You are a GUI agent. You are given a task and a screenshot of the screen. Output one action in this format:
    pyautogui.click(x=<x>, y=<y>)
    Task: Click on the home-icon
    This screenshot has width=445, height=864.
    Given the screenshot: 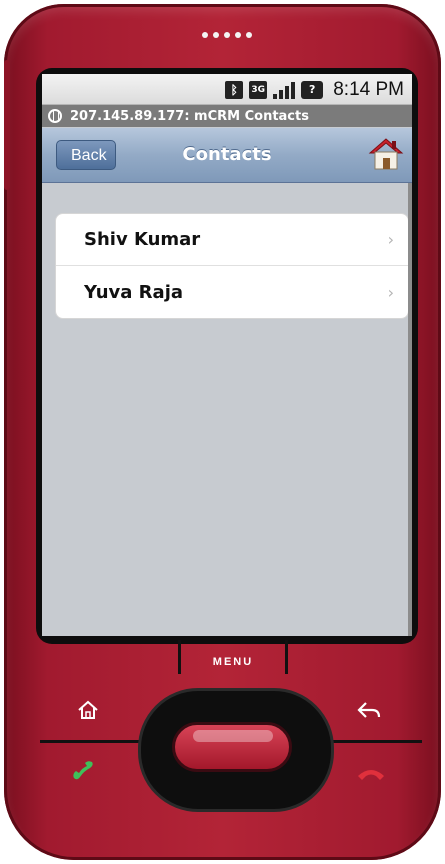 What is the action you would take?
    pyautogui.click(x=386, y=154)
    